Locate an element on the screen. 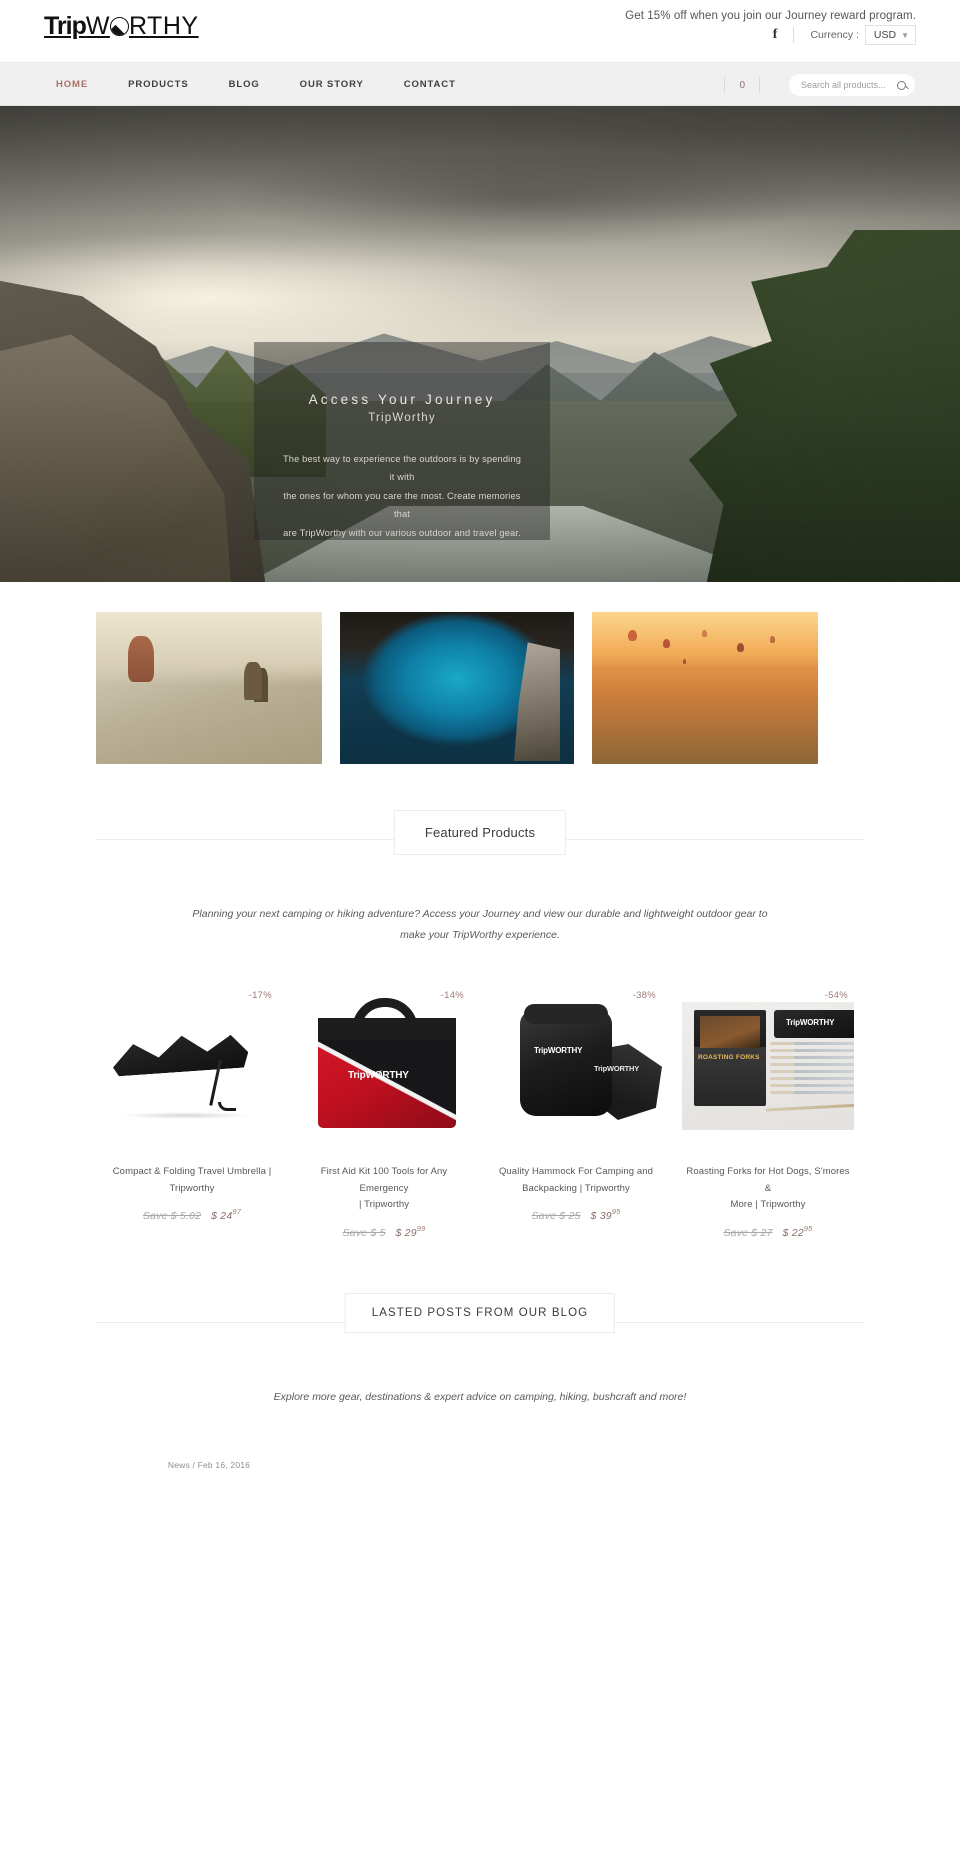 This screenshot has height=1875, width=960. product-image-hammock: TripWORTHY TripWORTHY is located at coordinates (576, 1064).